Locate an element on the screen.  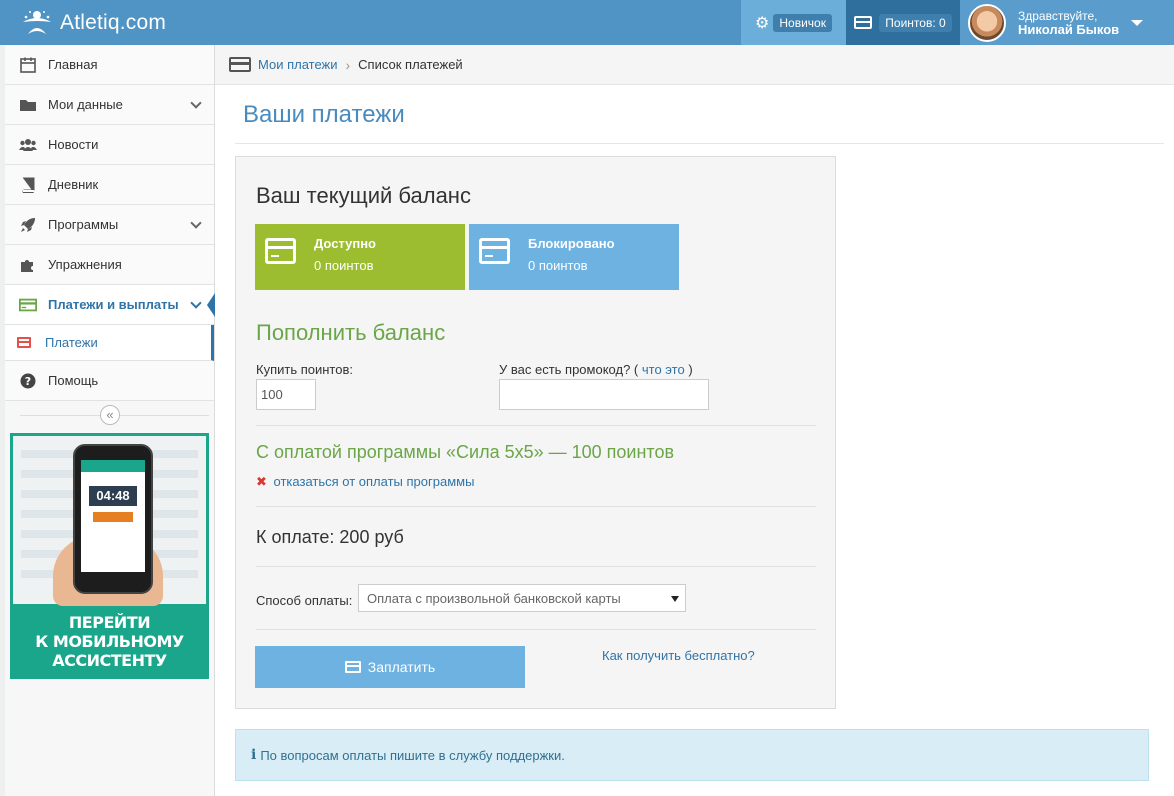
site-logo: Atletiq.com is located at coordinates (93, 23).